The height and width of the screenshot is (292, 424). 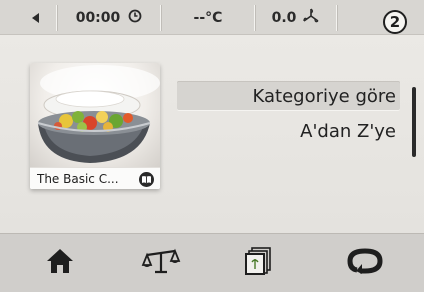 I want to click on cookbook-icon, so click(x=259, y=263).